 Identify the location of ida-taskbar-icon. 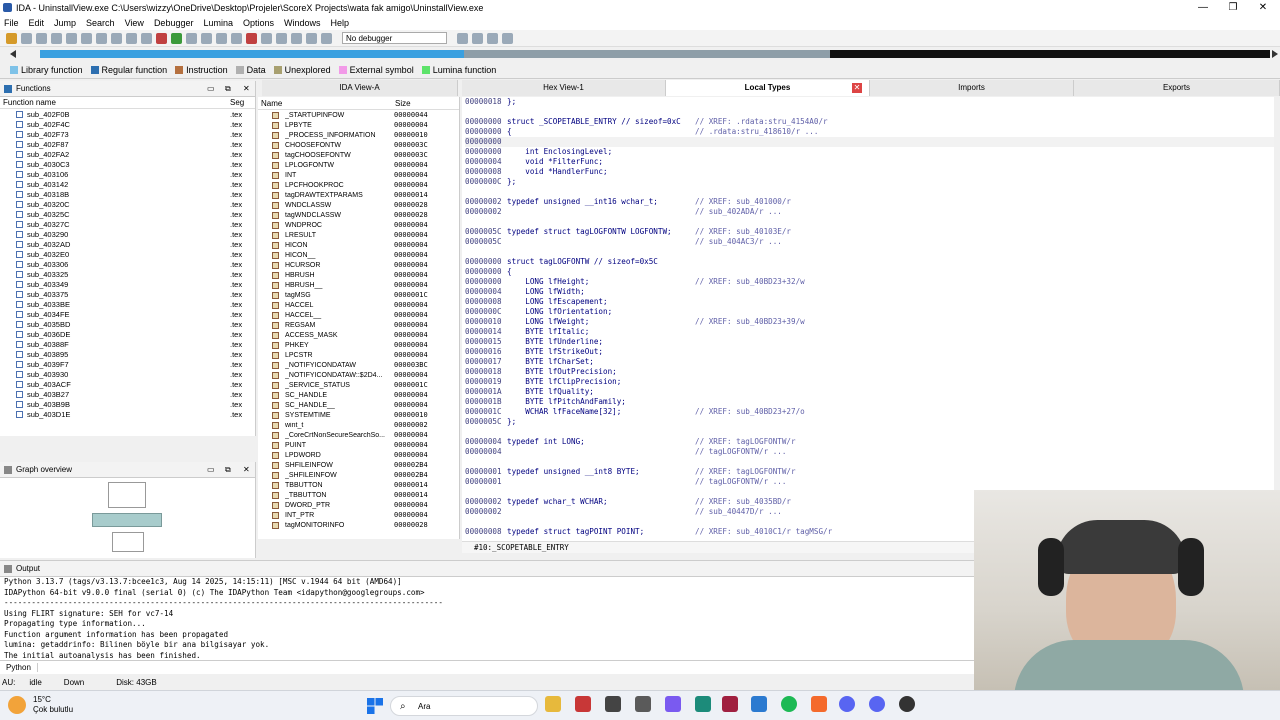
(583, 704).